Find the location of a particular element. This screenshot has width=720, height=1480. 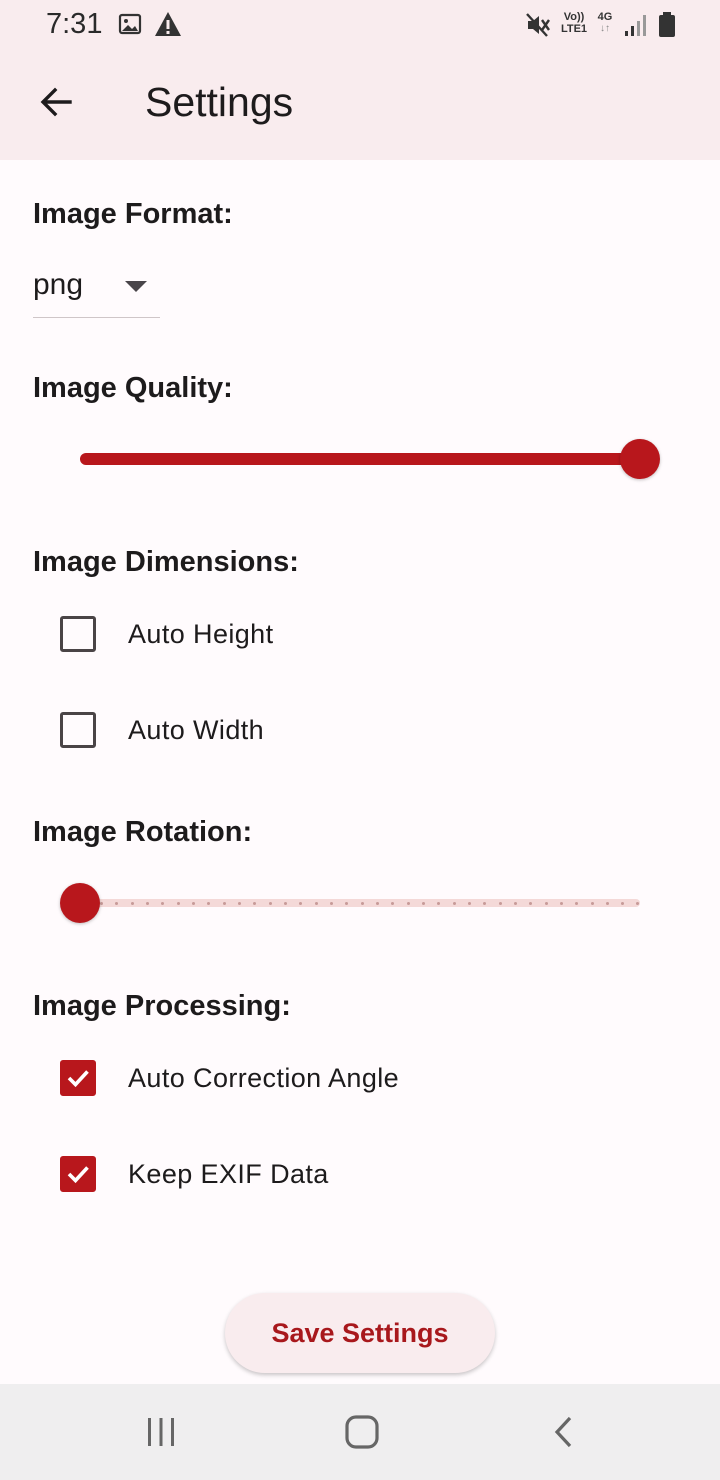

mute-icon is located at coordinates (538, 25).